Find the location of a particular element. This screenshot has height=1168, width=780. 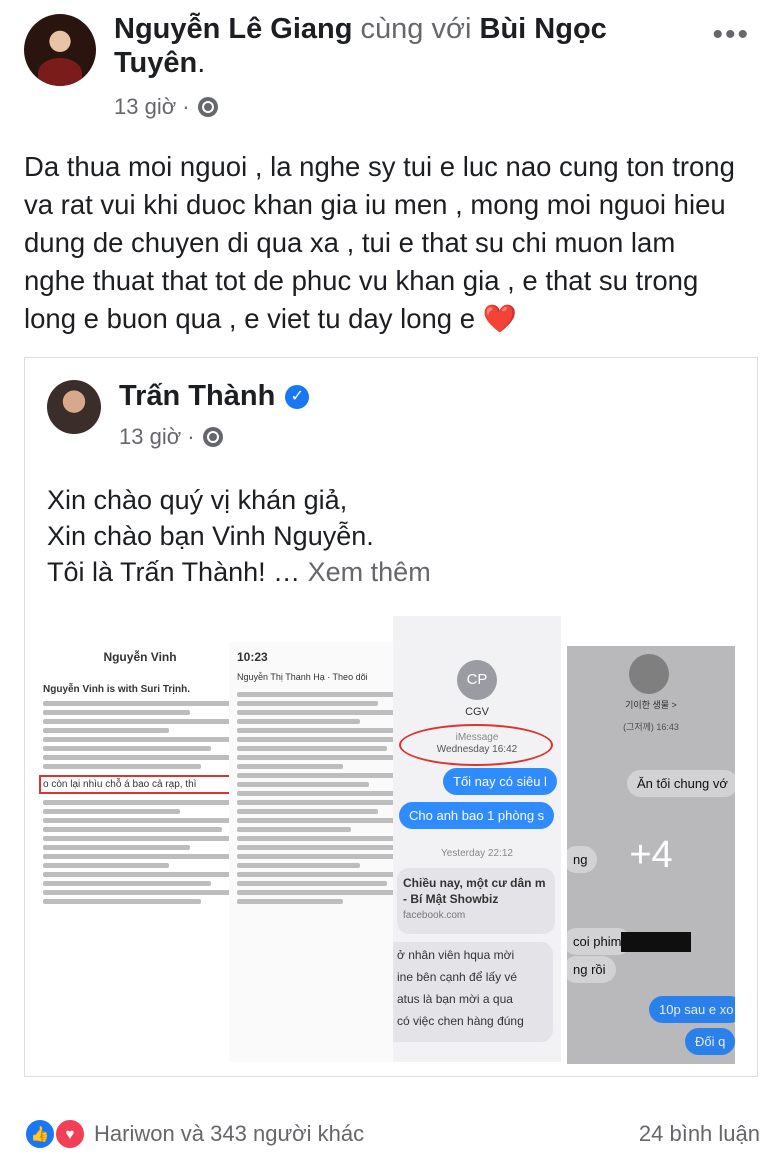

shared-author: Trấn Thành ✓ is located at coordinates (214, 396).